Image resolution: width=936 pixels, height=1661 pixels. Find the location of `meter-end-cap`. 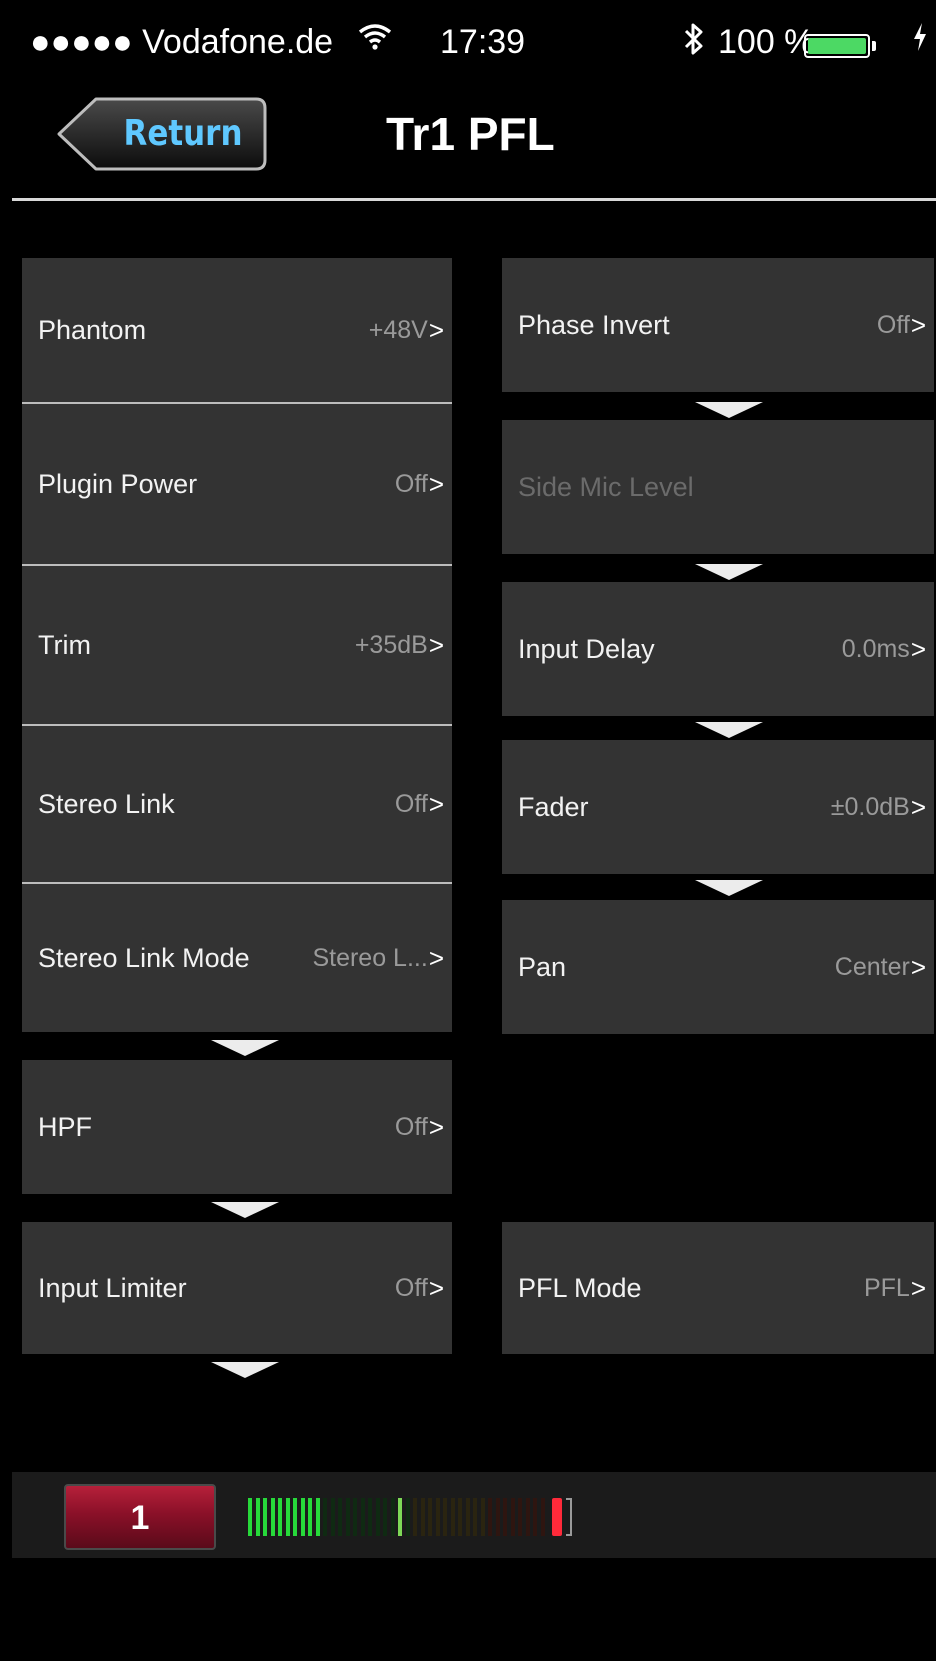

meter-end-cap is located at coordinates (569, 1517).